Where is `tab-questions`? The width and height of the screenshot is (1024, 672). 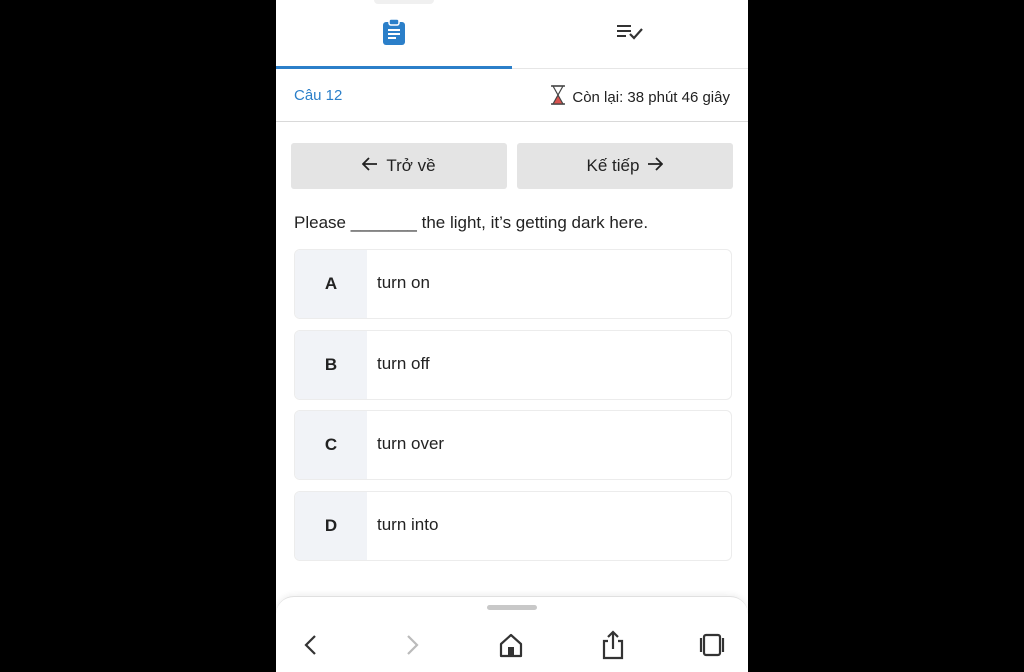
tab-questions is located at coordinates (394, 34).